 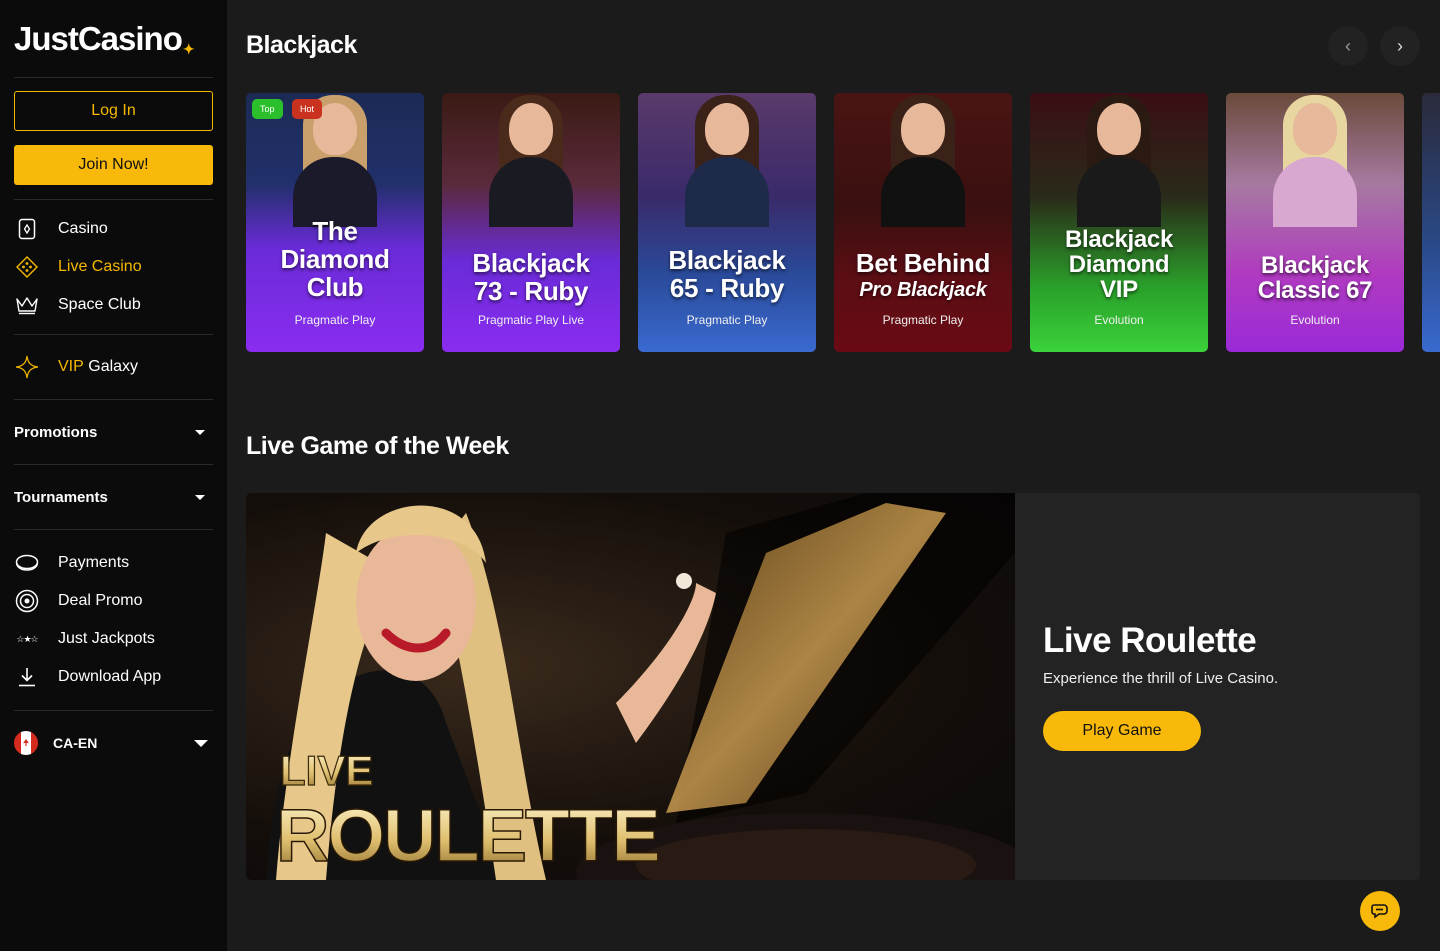 I want to click on chevron-right-icon: ›, so click(x=1400, y=45).